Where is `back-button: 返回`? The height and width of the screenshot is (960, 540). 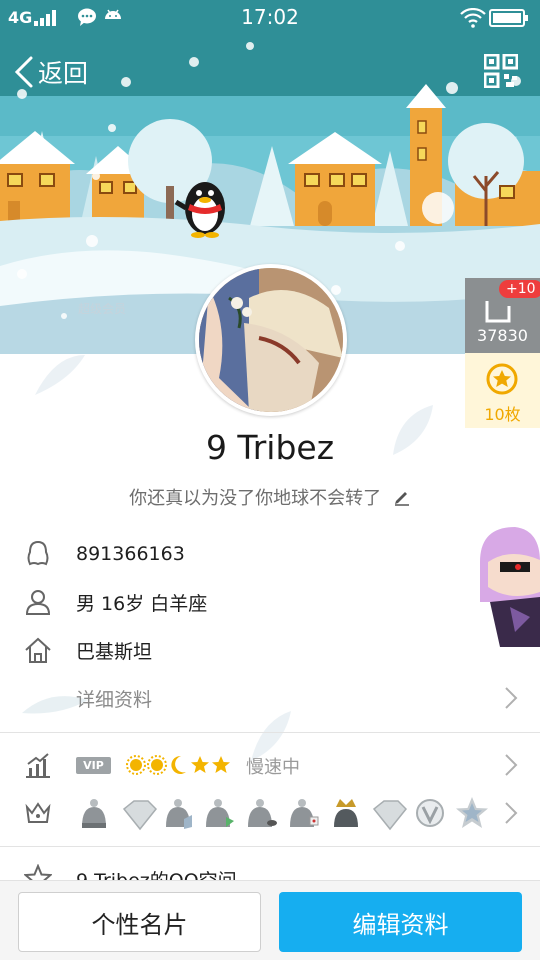 back-button: 返回 is located at coordinates (50, 72).